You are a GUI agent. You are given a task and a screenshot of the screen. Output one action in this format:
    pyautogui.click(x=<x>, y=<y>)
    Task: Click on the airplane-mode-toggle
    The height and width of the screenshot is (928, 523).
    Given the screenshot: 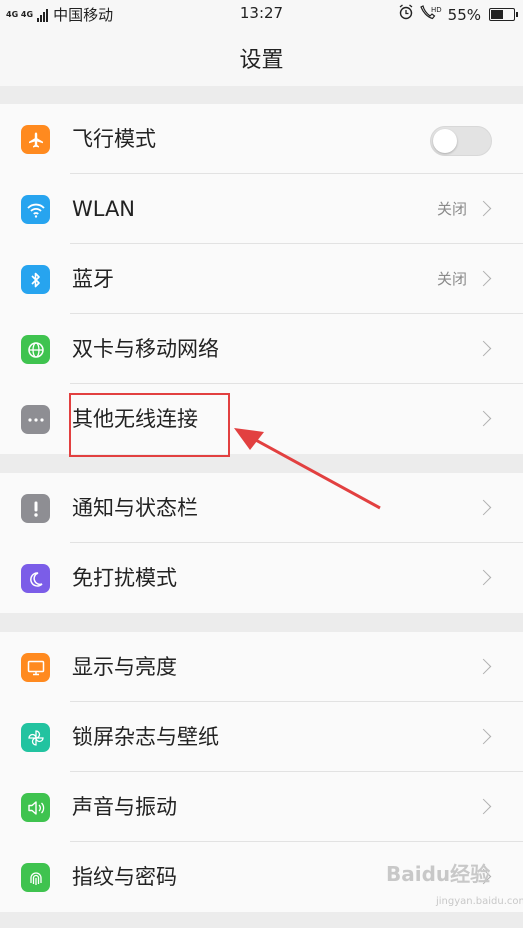 What is the action you would take?
    pyautogui.click(x=461, y=141)
    